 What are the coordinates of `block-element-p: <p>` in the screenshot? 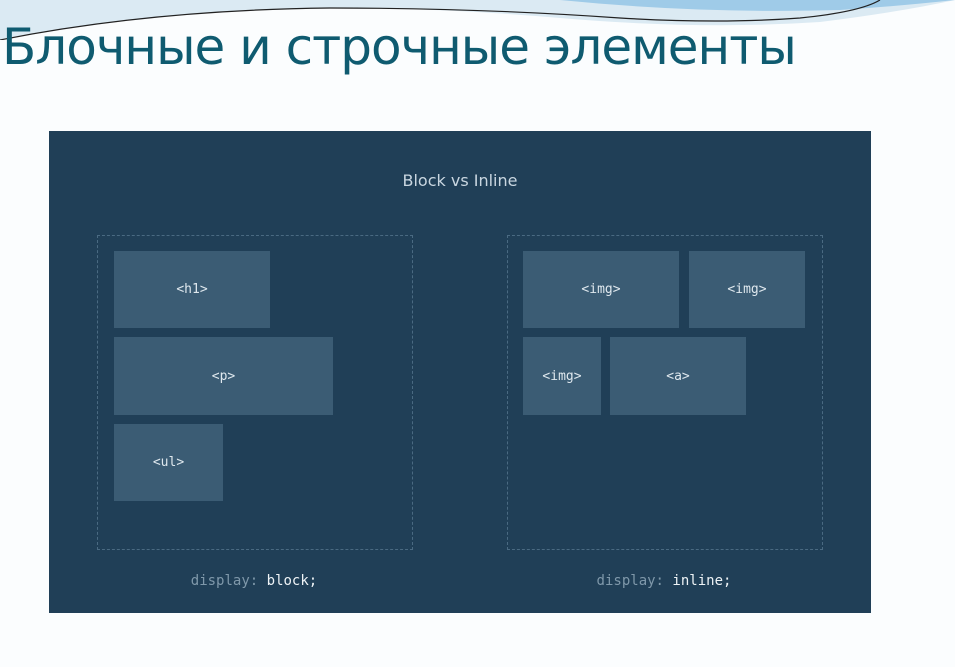 It's located at (223, 376).